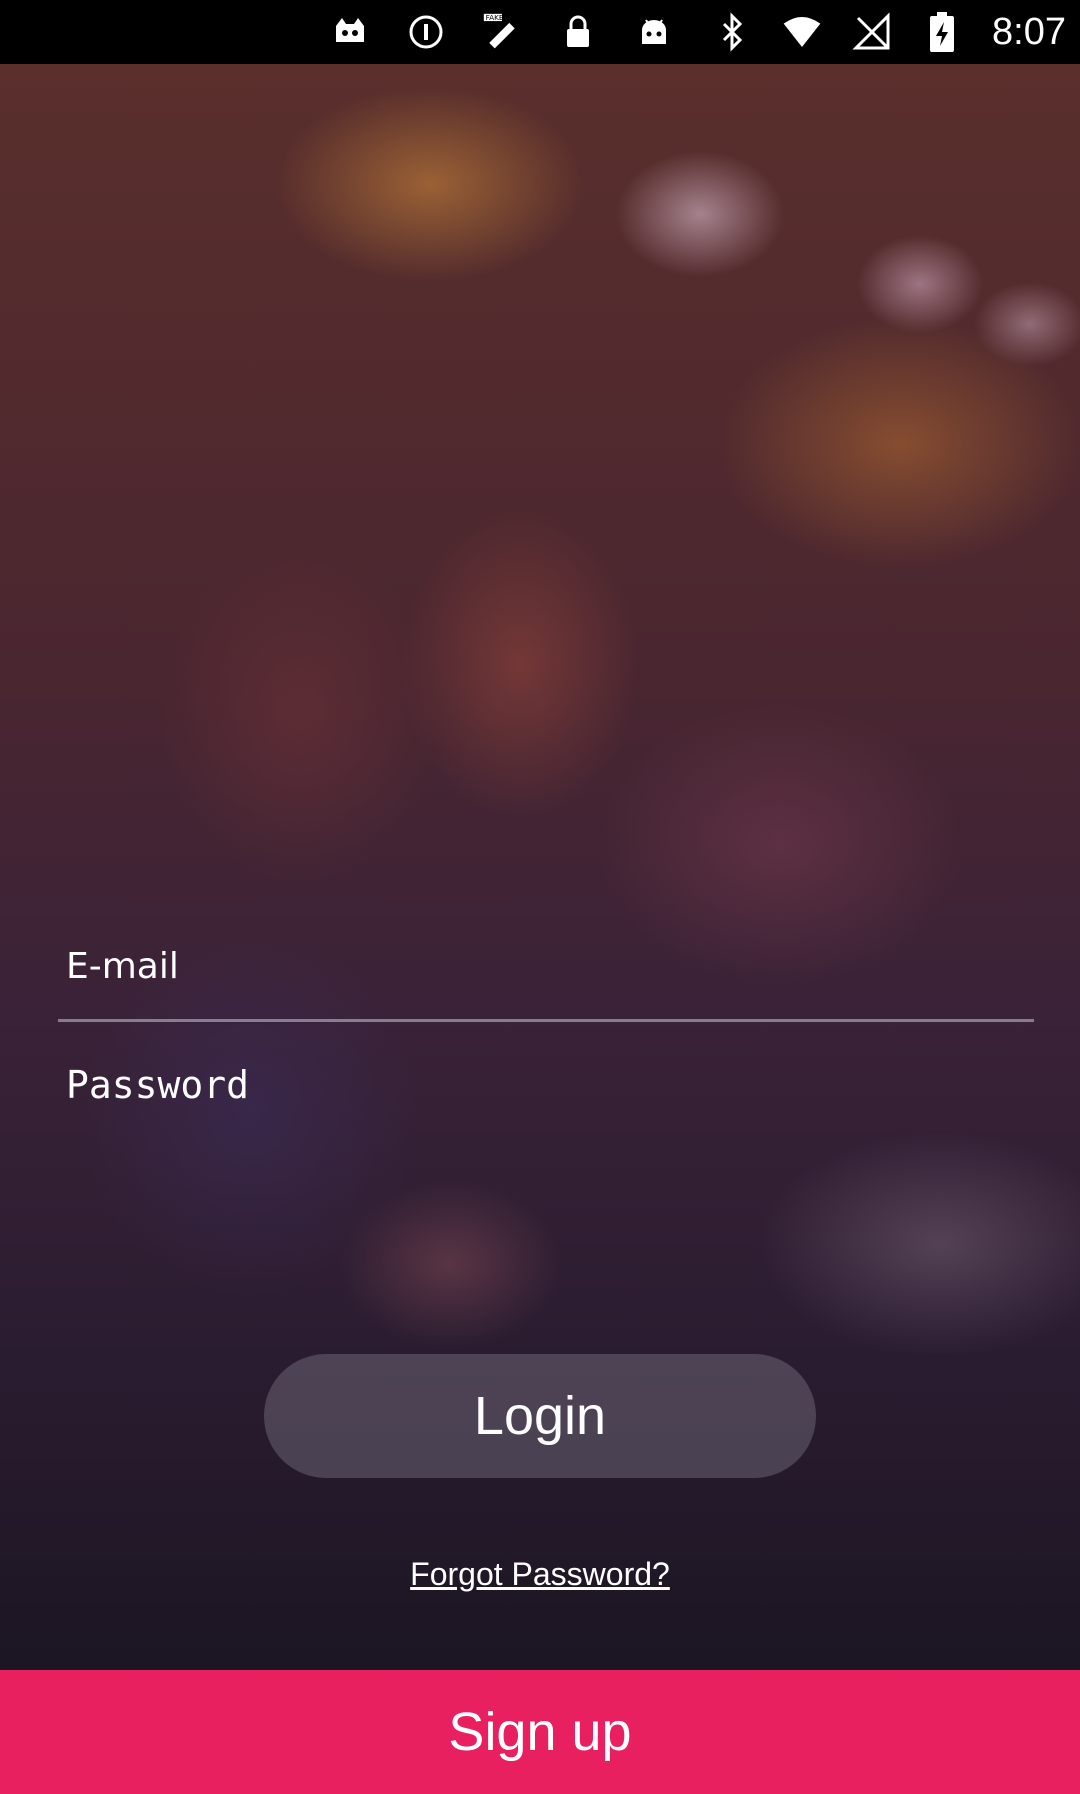 The height and width of the screenshot is (1794, 1080). Describe the element at coordinates (541, 1106) in the screenshot. I see `password-field: Password` at that location.